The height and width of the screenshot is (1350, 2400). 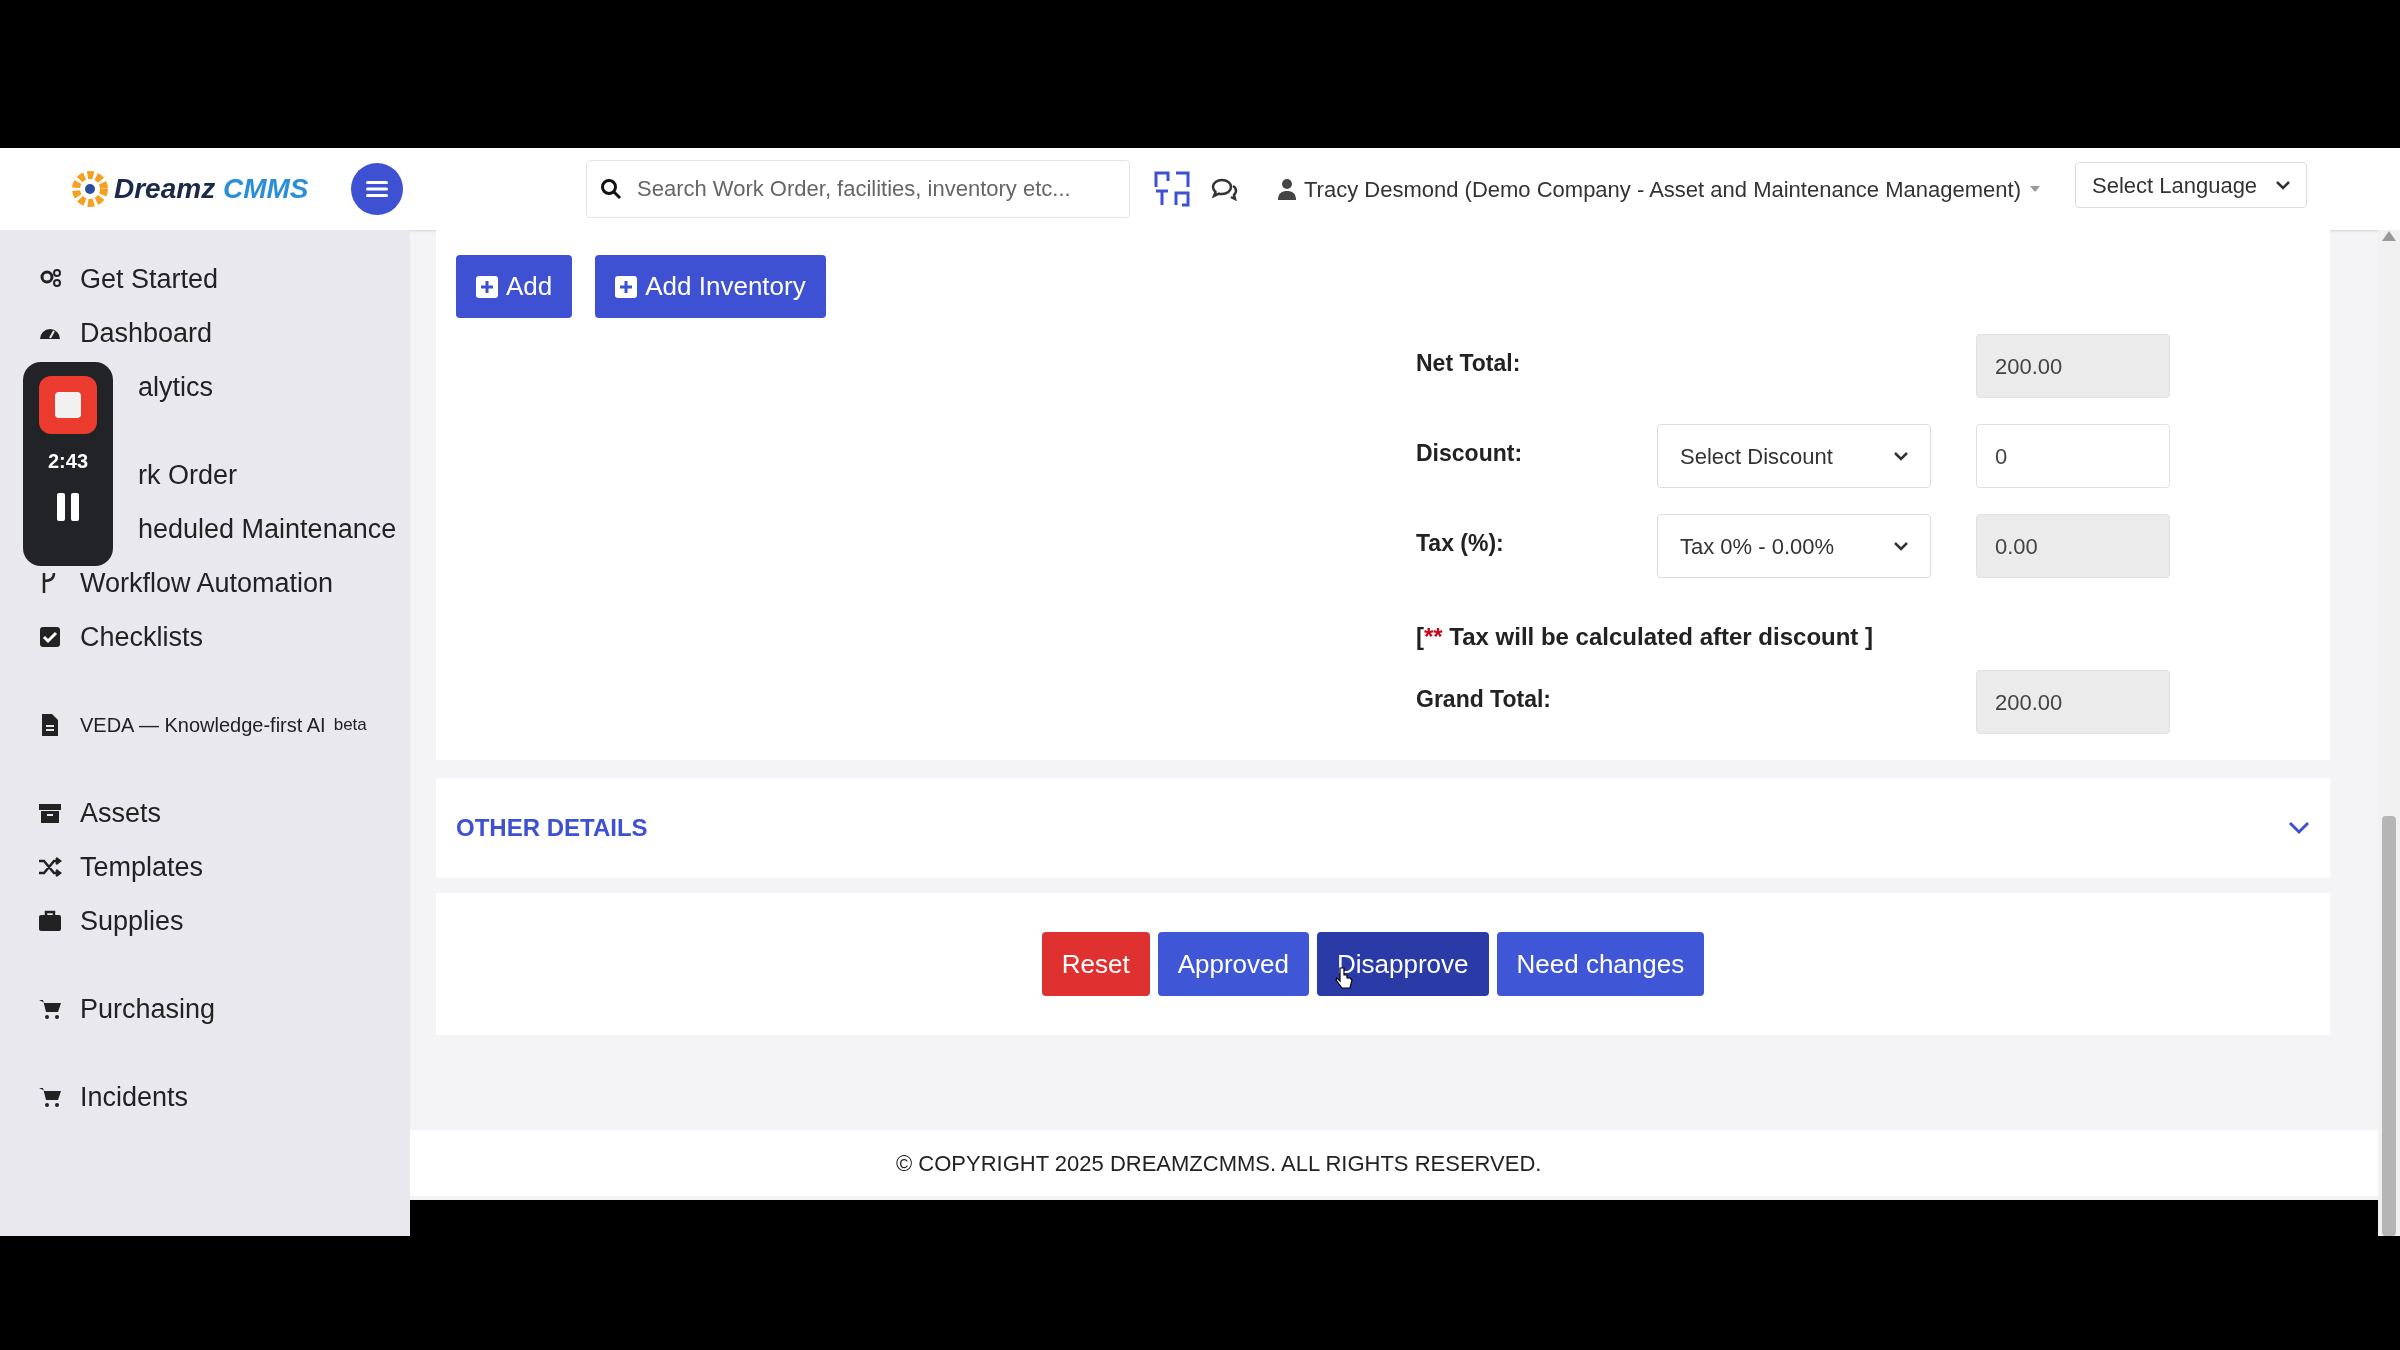 I want to click on action-button: Need changes, so click(x=1600, y=964).